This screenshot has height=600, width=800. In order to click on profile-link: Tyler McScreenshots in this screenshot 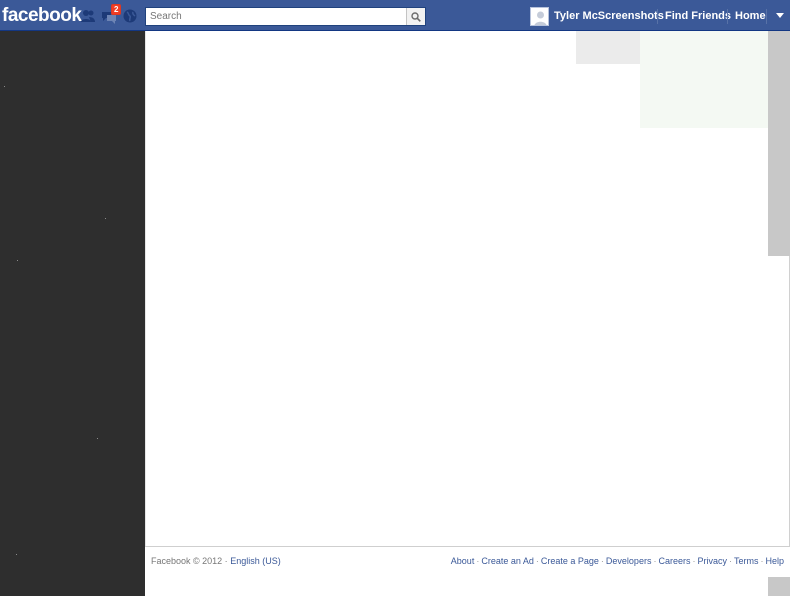, I will do `click(609, 15)`.